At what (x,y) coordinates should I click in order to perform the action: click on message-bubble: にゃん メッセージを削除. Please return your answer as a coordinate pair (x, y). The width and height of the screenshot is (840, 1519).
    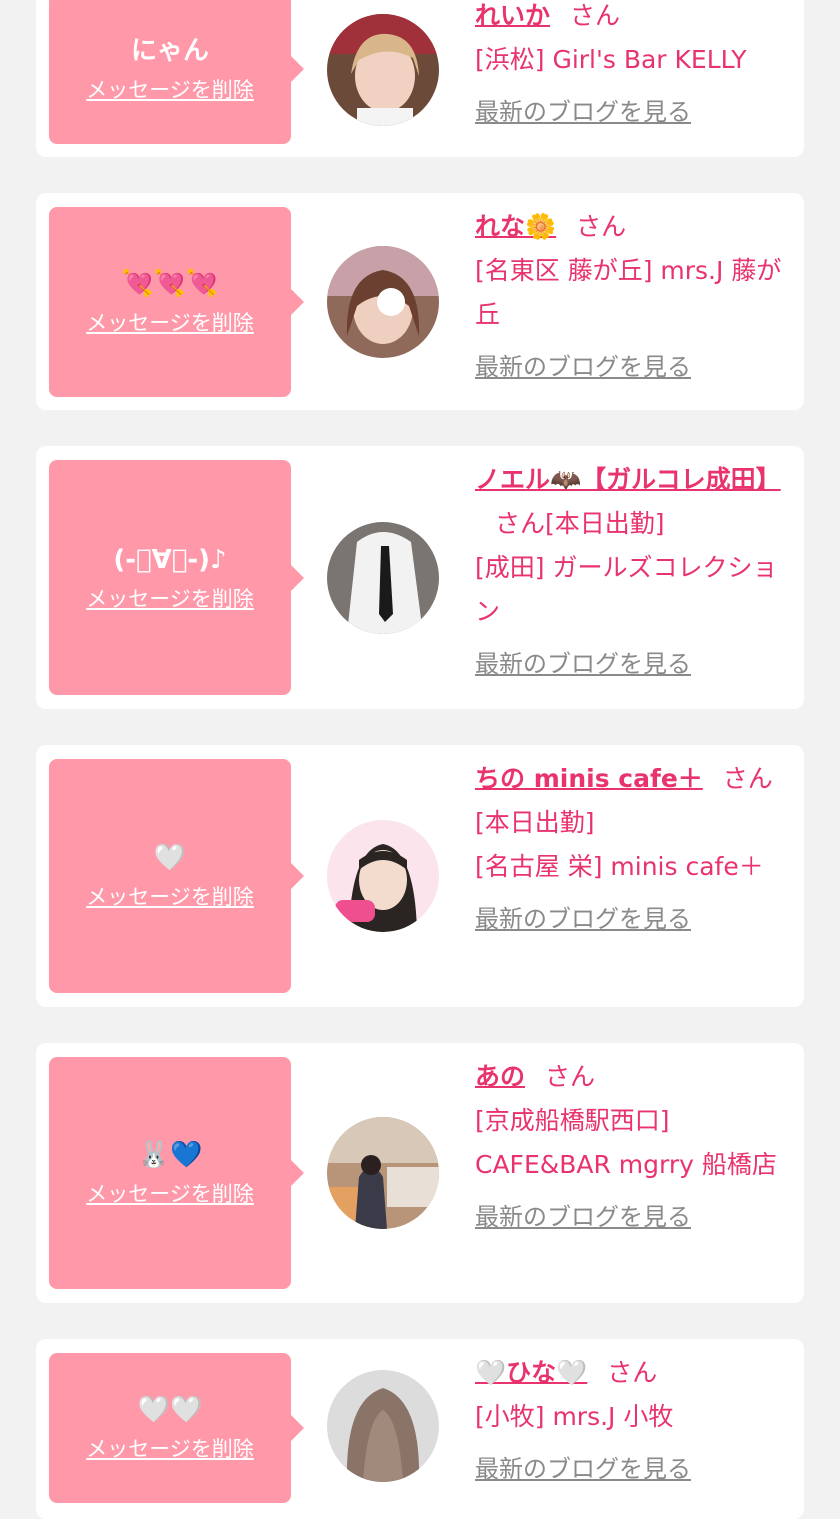
    Looking at the image, I should click on (176, 72).